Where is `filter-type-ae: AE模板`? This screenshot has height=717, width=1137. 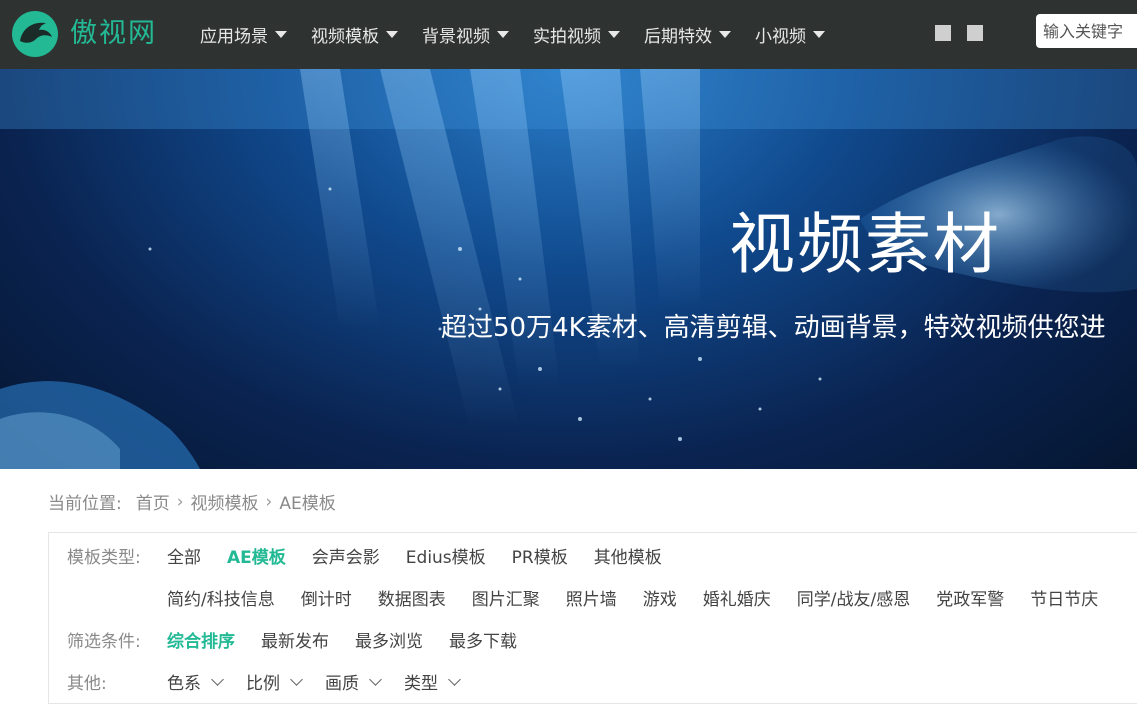 filter-type-ae: AE模板 is located at coordinates (256, 555).